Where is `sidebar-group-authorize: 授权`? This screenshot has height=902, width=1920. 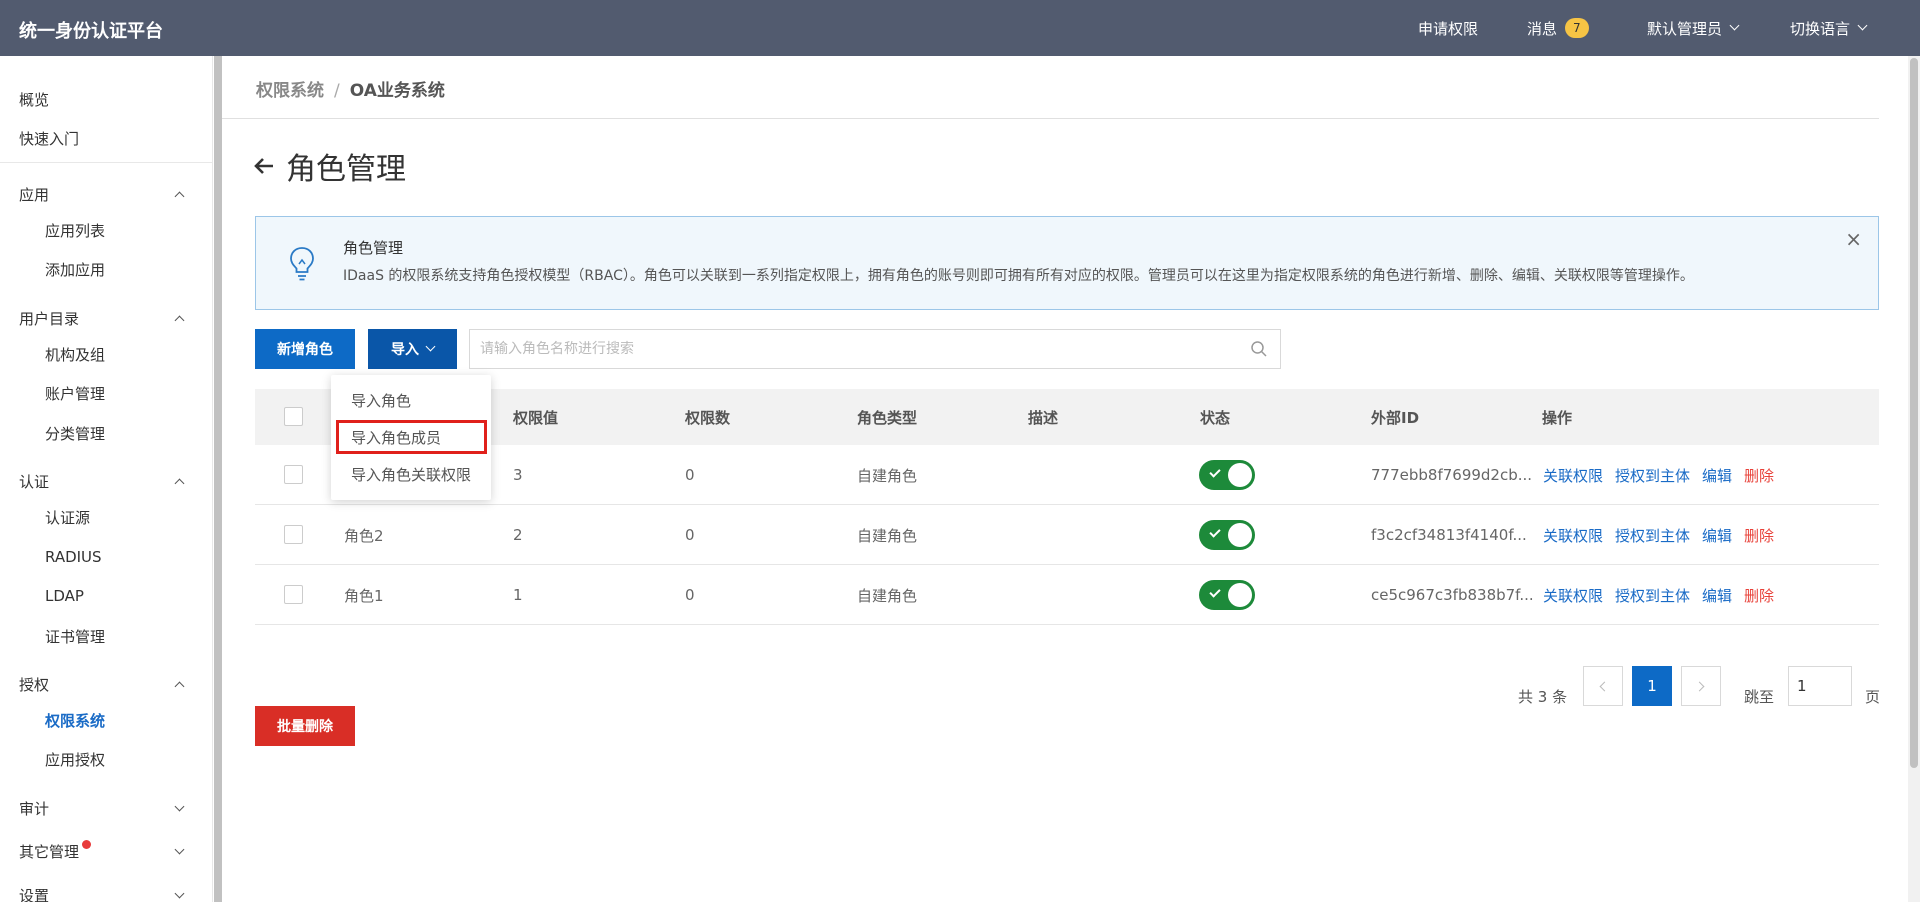
sidebar-group-authorize: 授权 is located at coordinates (106, 684).